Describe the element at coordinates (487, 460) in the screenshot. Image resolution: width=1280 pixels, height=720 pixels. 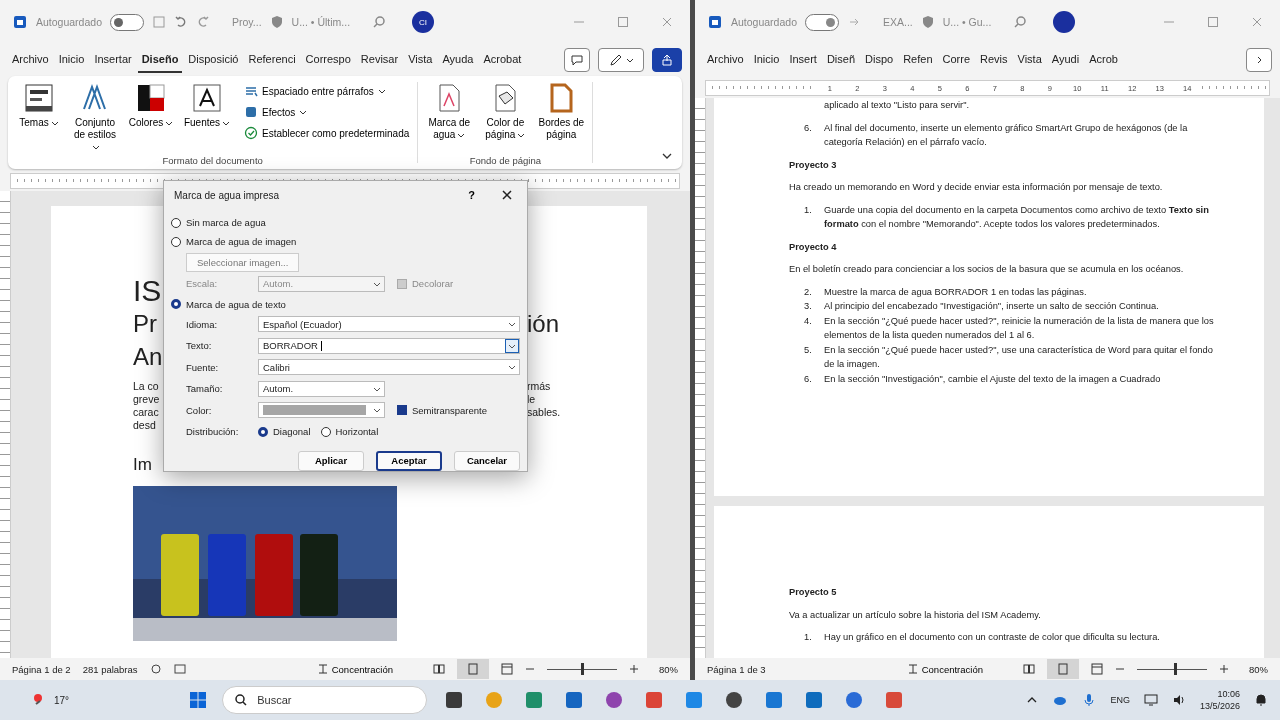
I see `dialog-button: Cancelar` at that location.